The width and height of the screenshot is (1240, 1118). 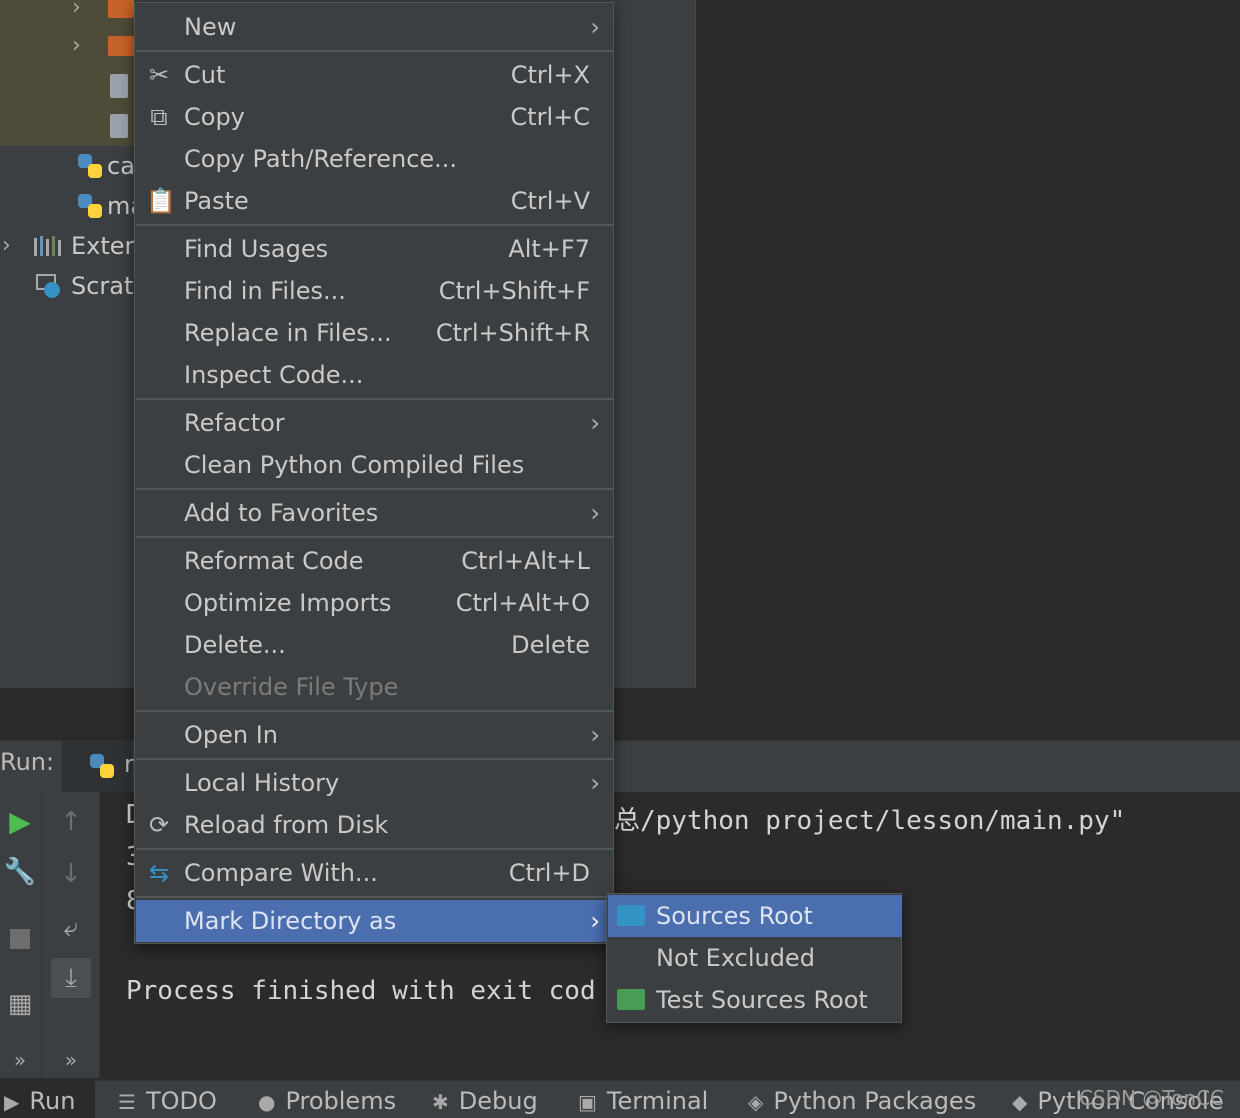 I want to click on file-excluded-icon, so click(x=119, y=86).